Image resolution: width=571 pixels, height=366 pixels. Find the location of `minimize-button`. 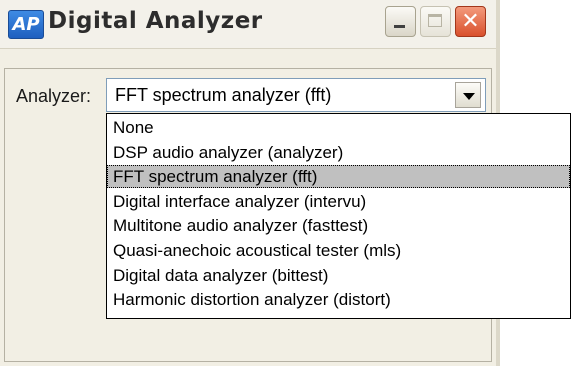

minimize-button is located at coordinates (400, 21).